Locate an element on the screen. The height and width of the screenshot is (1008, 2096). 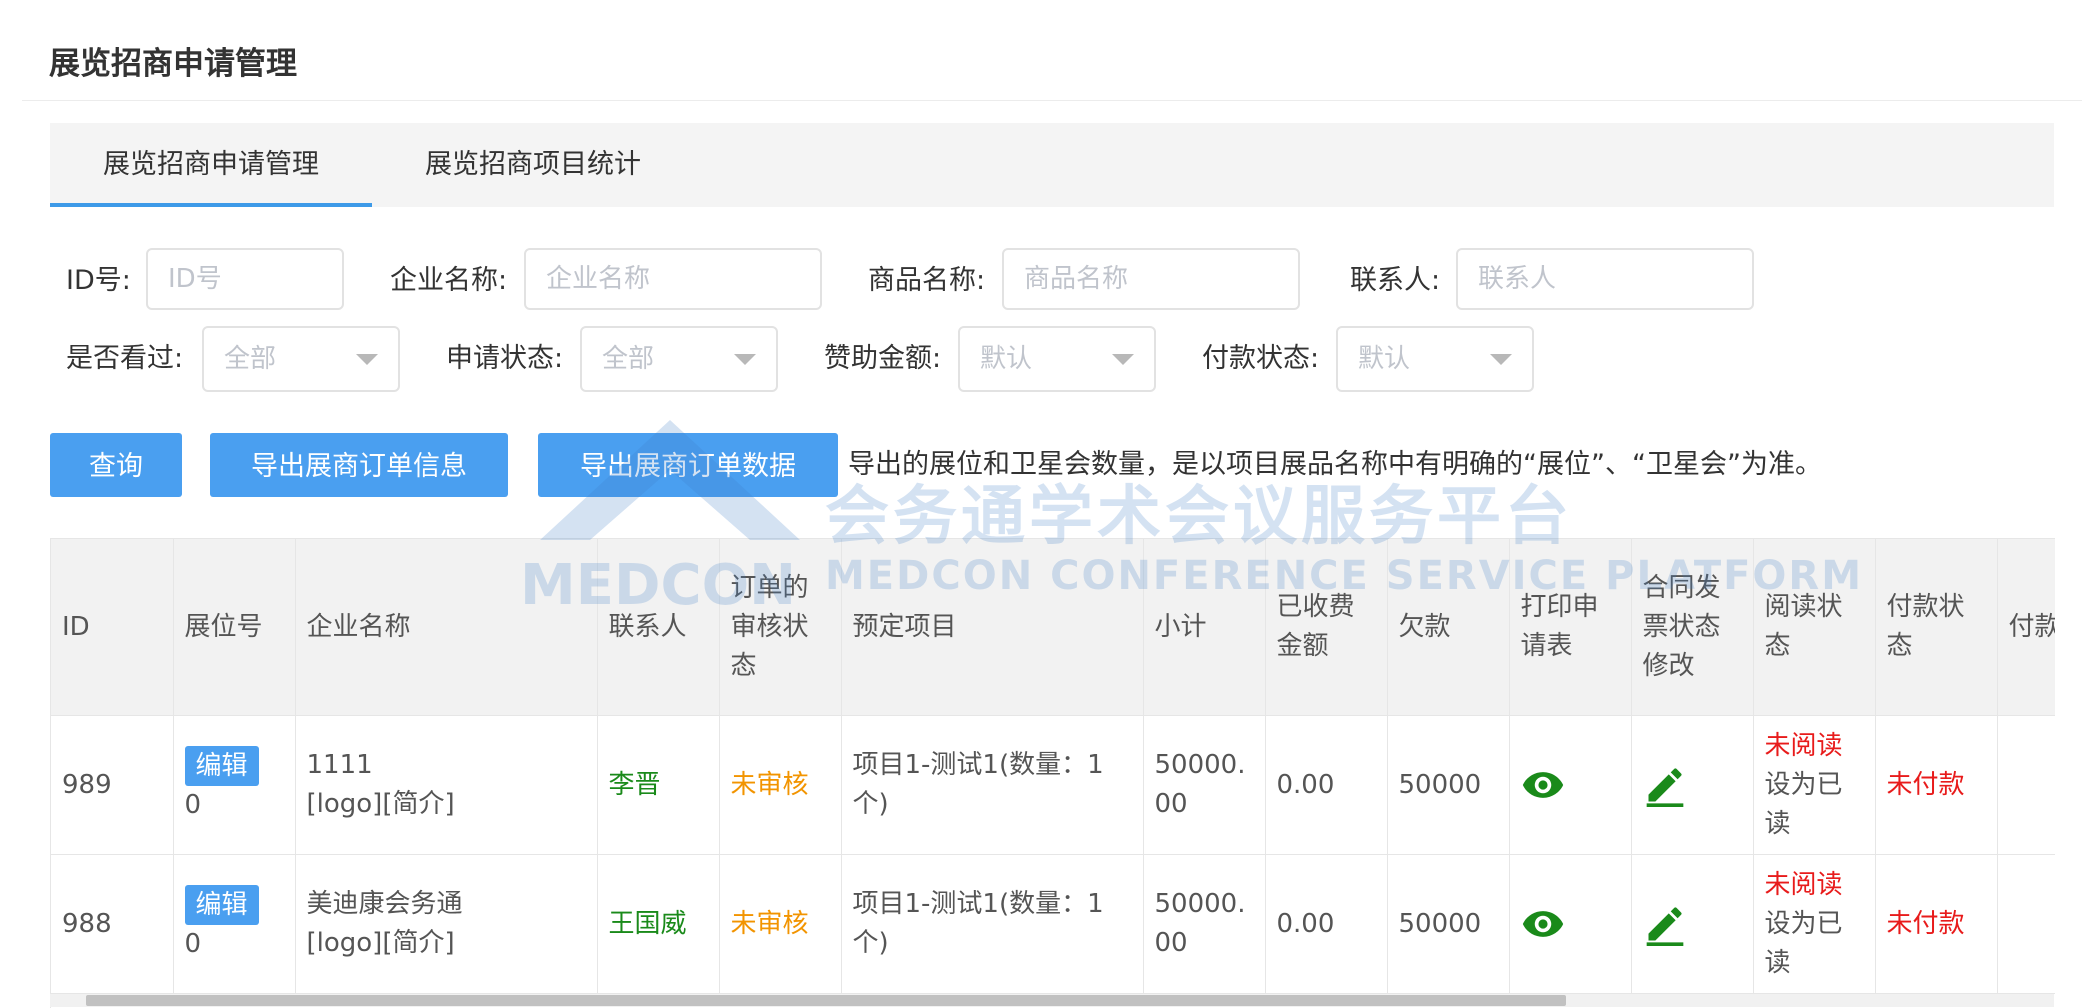
col-header-subtotal: 小计 is located at coordinates (1204, 627).